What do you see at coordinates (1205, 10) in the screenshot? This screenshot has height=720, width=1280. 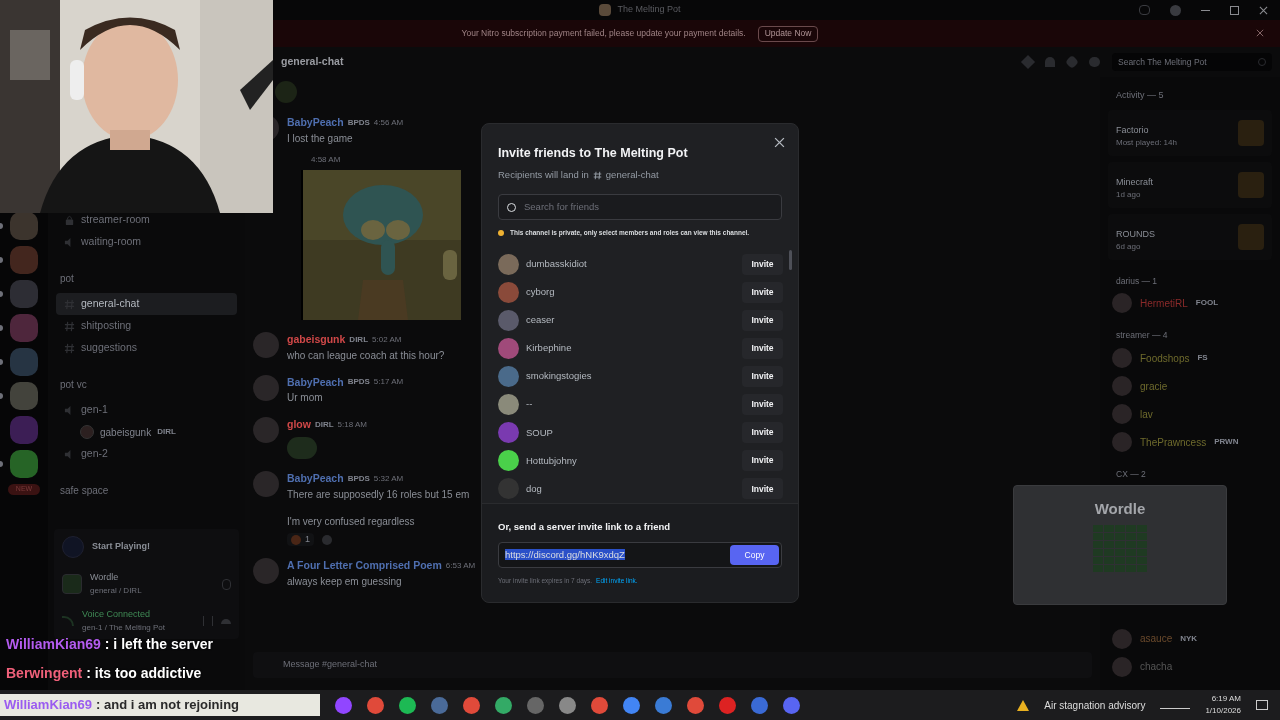 I see `minimize-icon` at bounding box center [1205, 10].